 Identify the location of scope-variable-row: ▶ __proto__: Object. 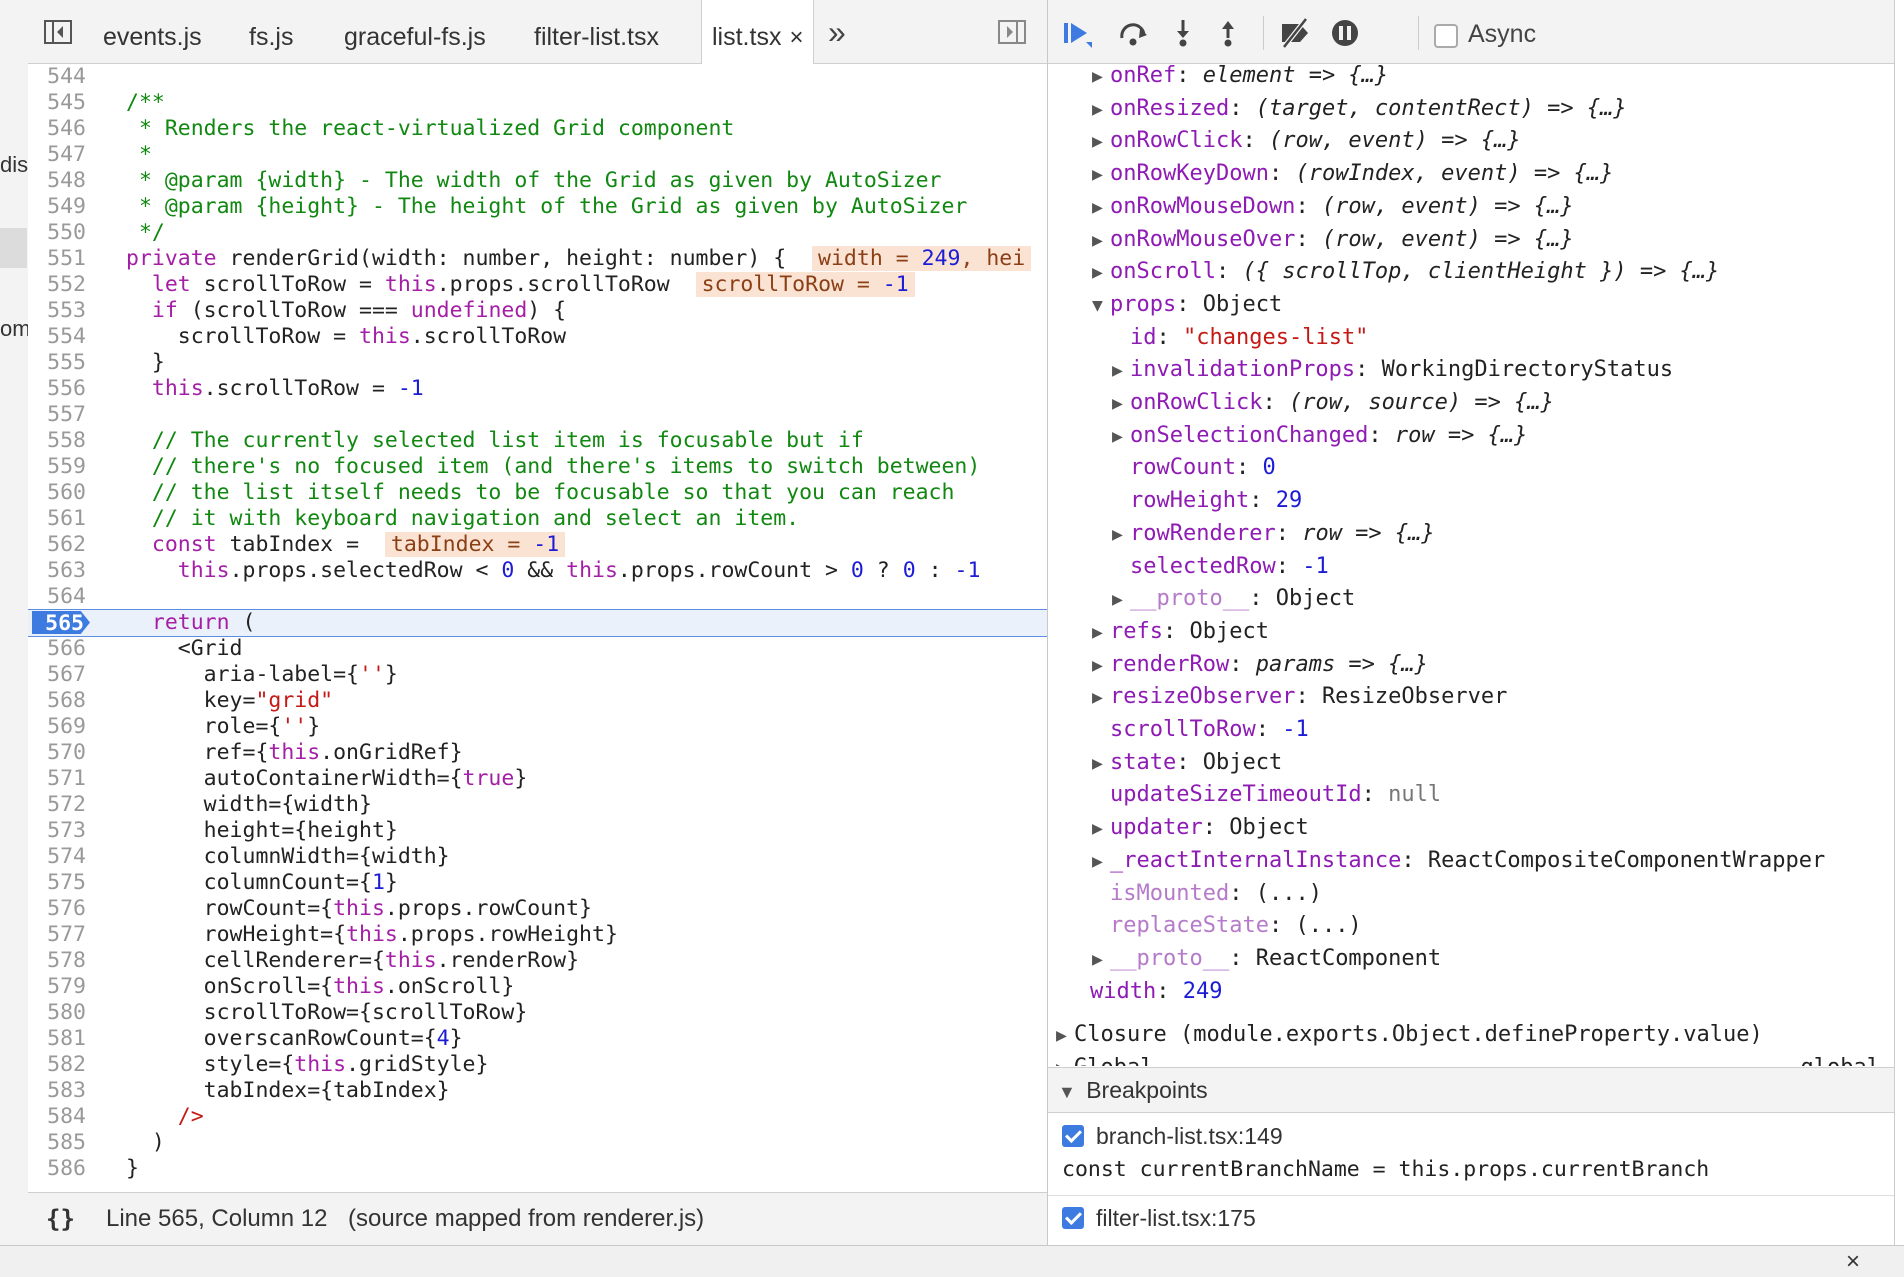
(1233, 599).